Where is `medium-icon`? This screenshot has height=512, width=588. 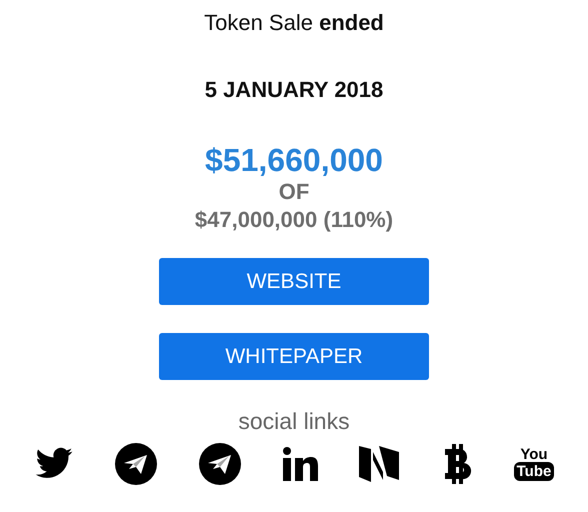 medium-icon is located at coordinates (380, 464).